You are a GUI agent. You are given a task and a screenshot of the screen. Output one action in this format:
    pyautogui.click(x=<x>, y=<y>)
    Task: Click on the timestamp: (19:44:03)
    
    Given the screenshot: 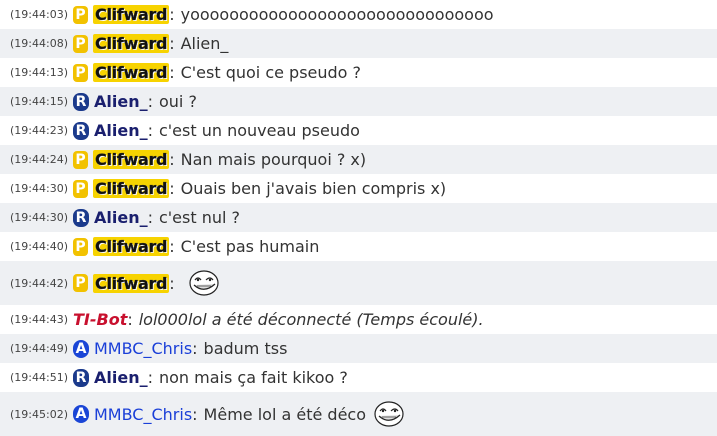 What is the action you would take?
    pyautogui.click(x=39, y=14)
    